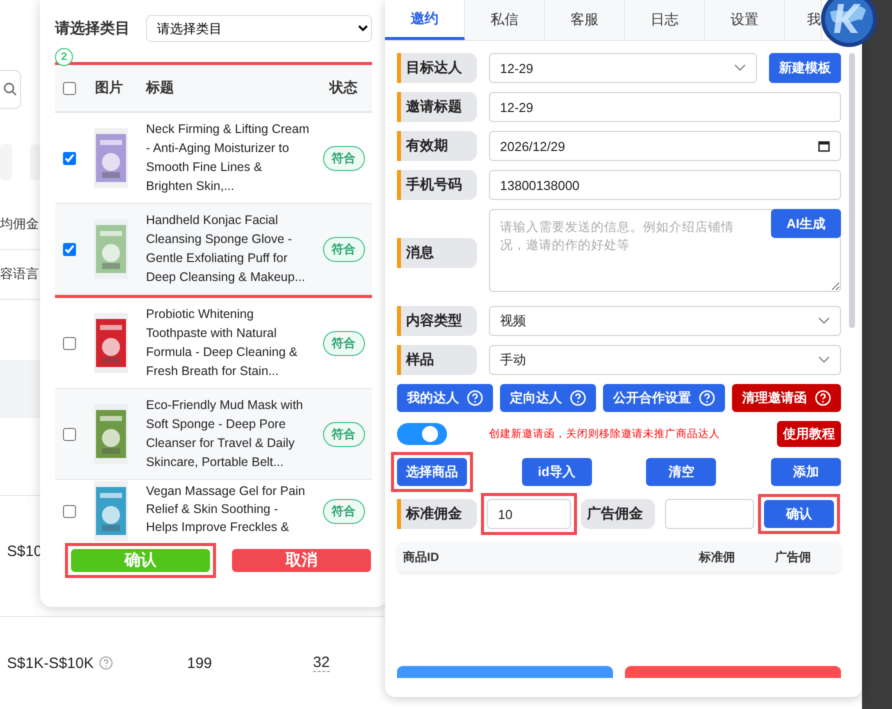 The height and width of the screenshot is (709, 892). Describe the element at coordinates (665, 107) in the screenshot. I see `input-field: 12-29` at that location.